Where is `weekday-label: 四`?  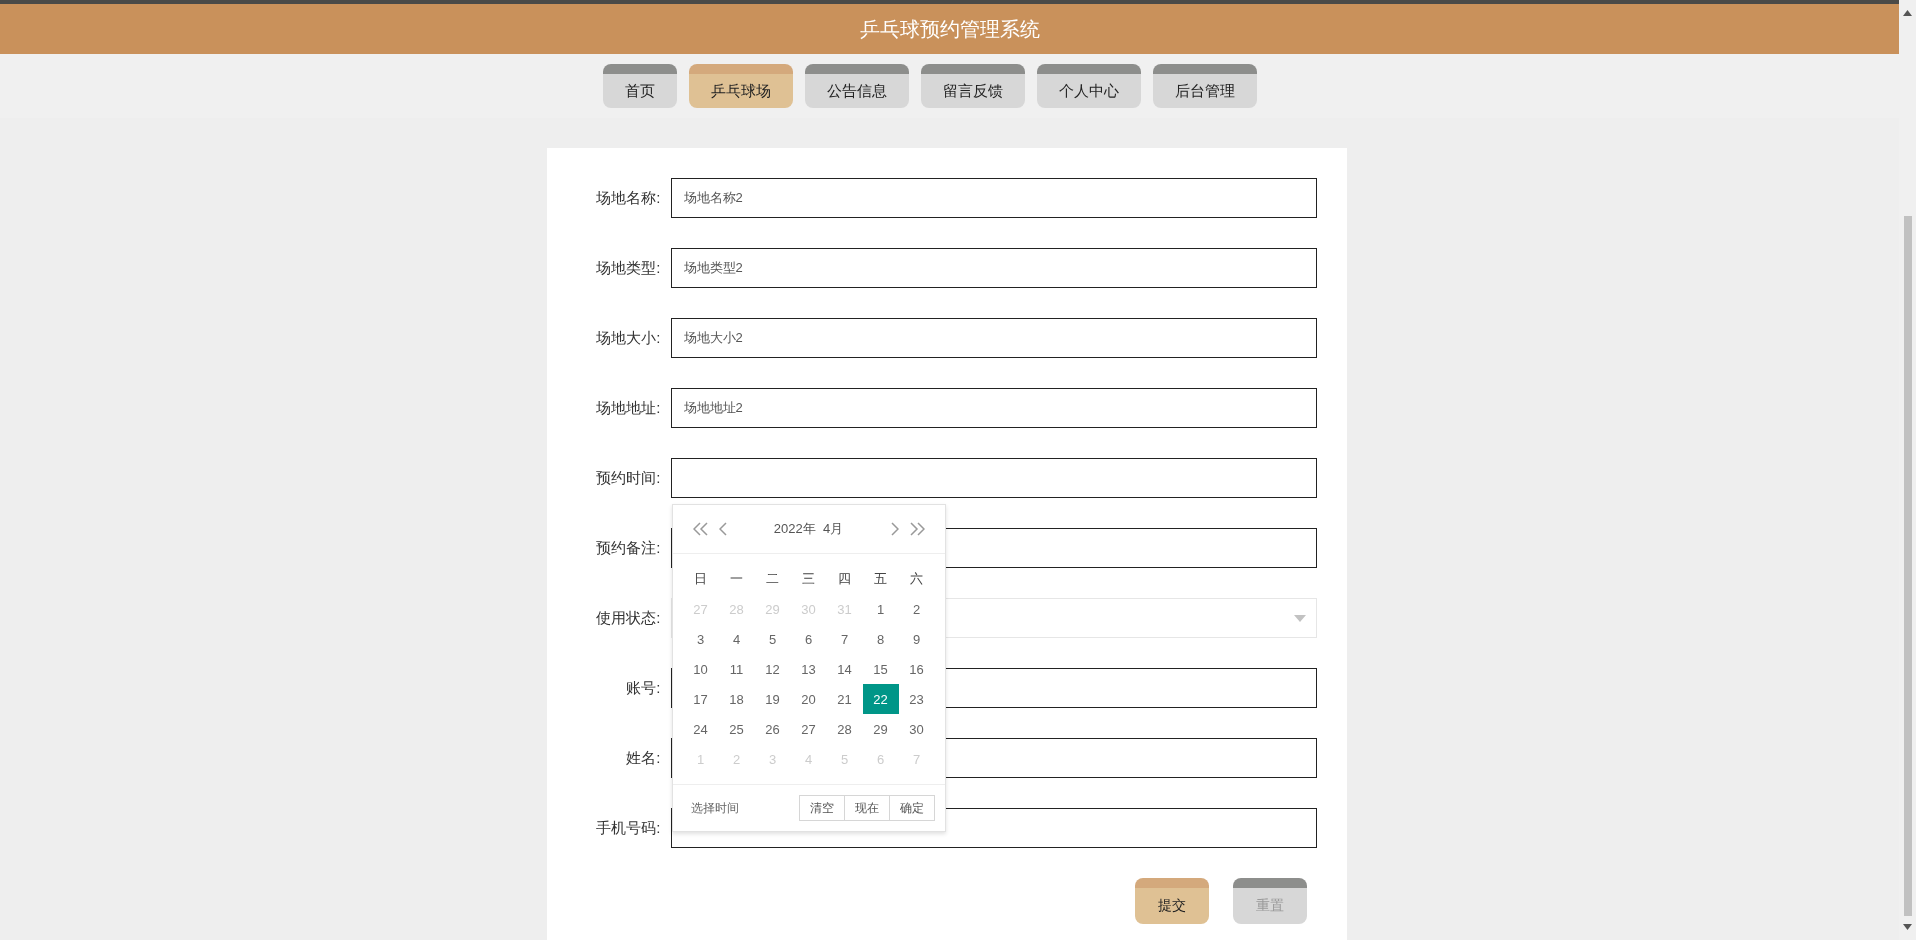
weekday-label: 四 is located at coordinates (844, 579).